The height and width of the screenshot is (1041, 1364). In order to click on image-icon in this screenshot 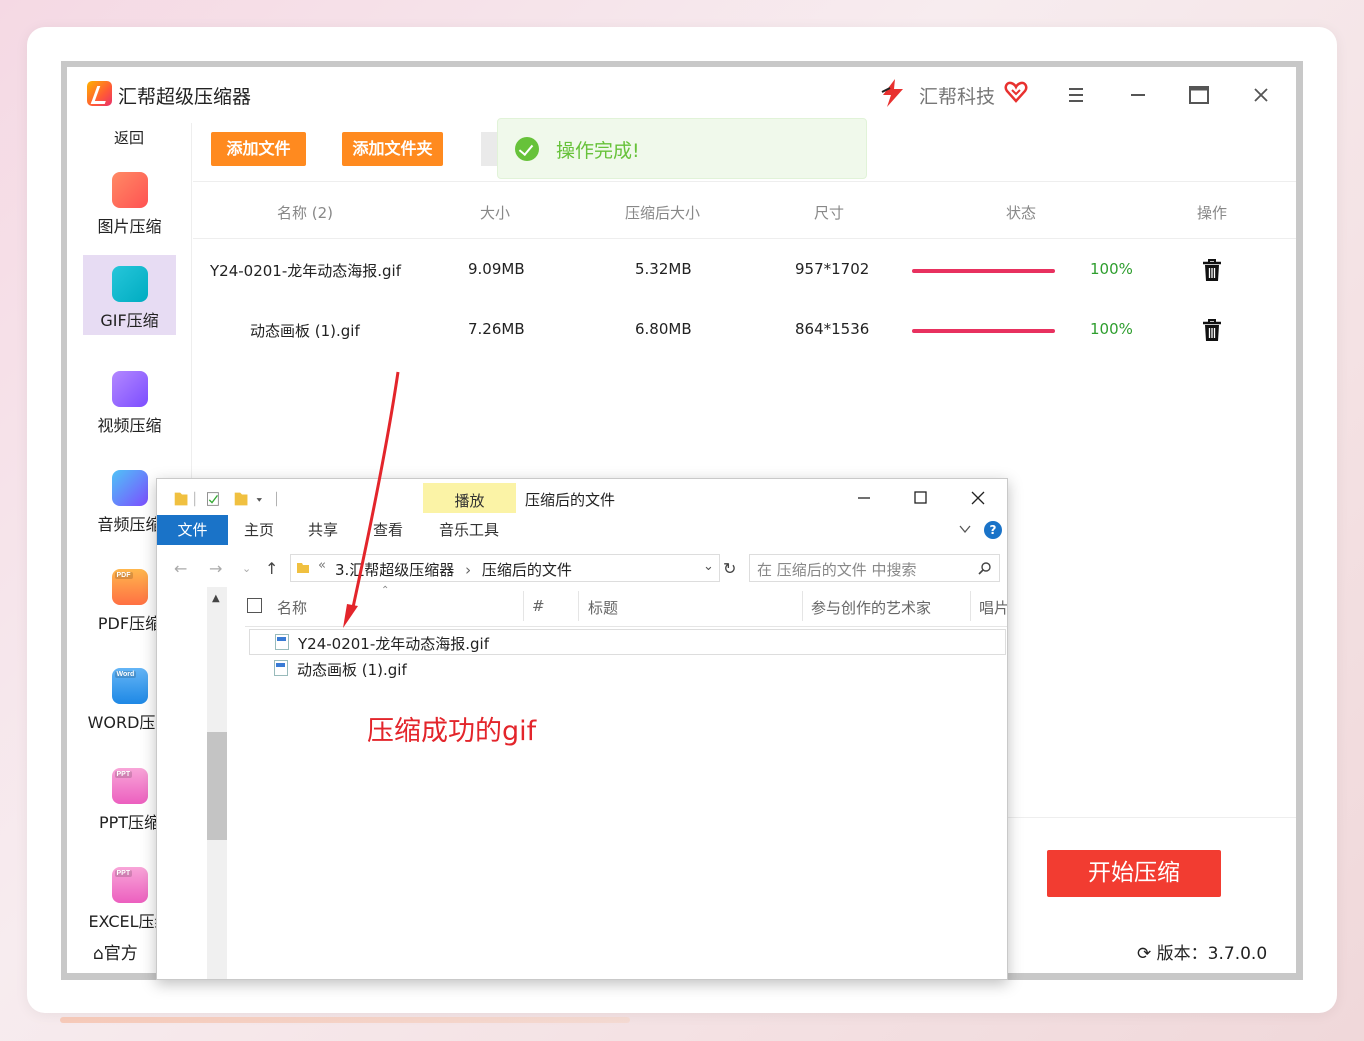, I will do `click(129, 190)`.